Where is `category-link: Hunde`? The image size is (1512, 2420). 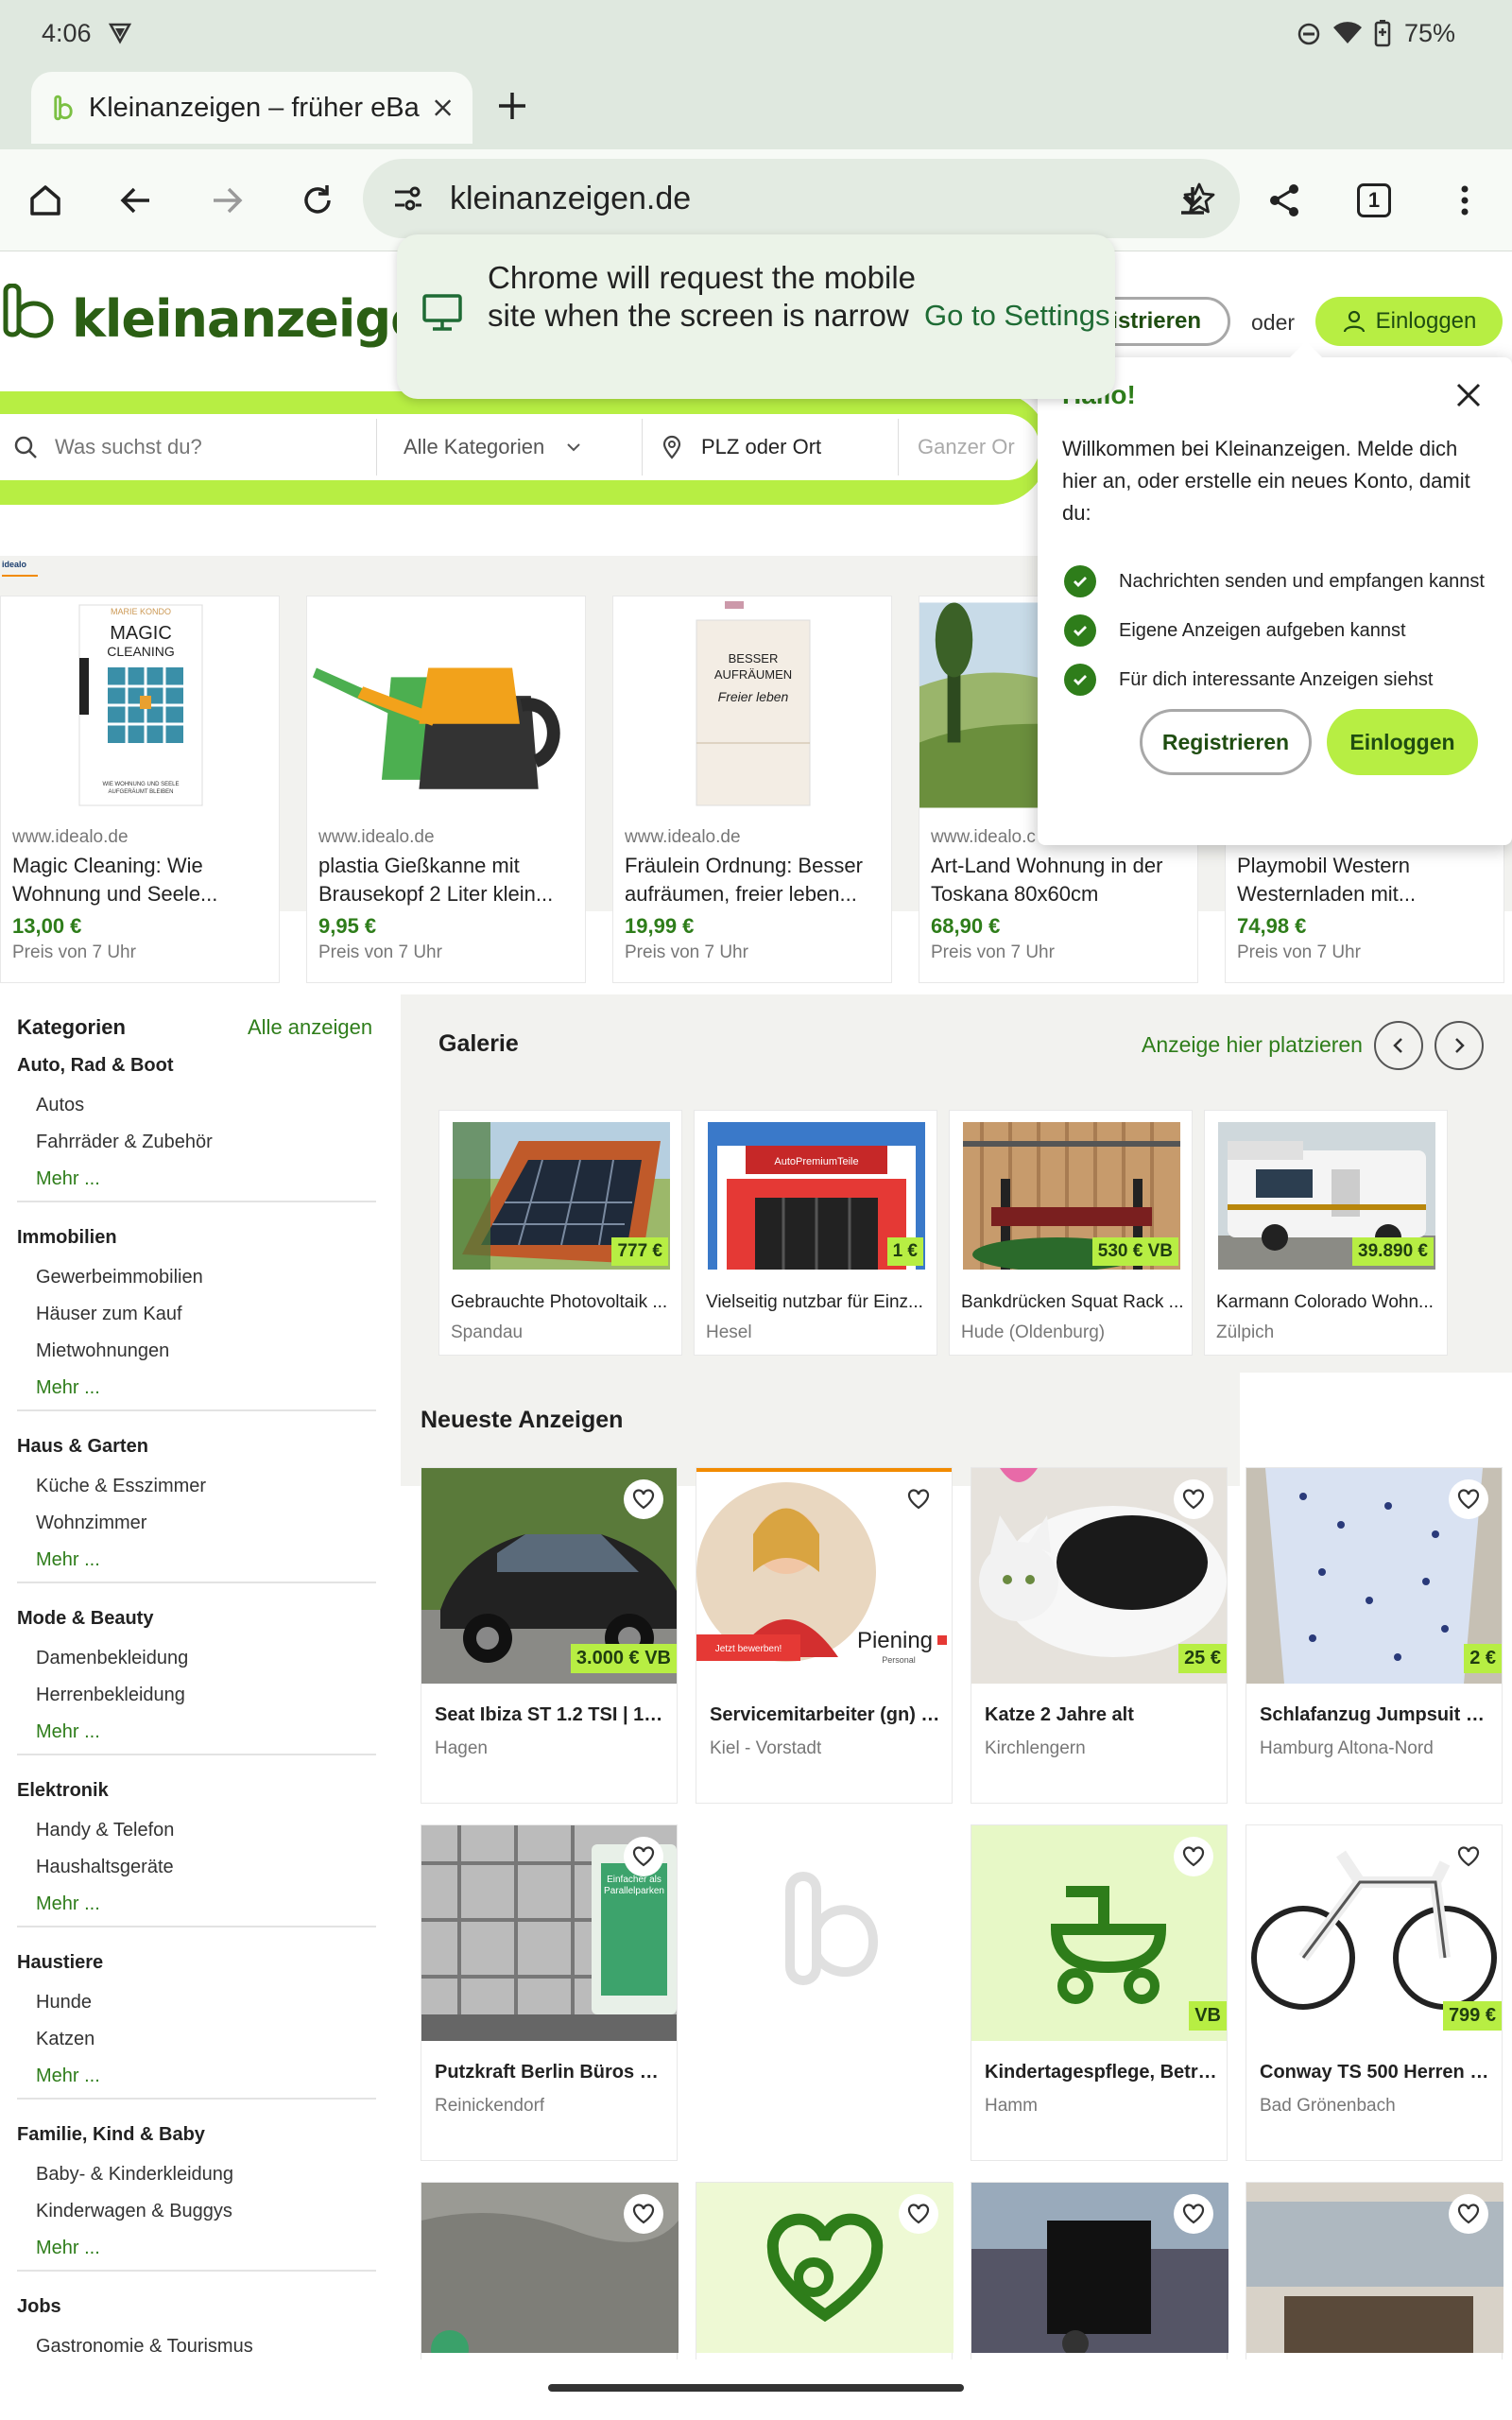
category-link: Hunde is located at coordinates (64, 2003).